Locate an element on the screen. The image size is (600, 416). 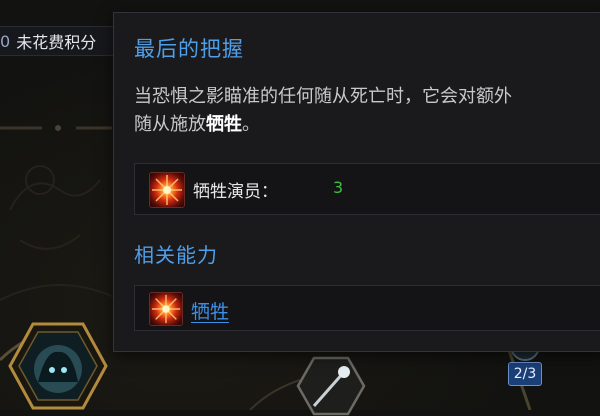
unspent-points-count: 0 is located at coordinates (5, 41).